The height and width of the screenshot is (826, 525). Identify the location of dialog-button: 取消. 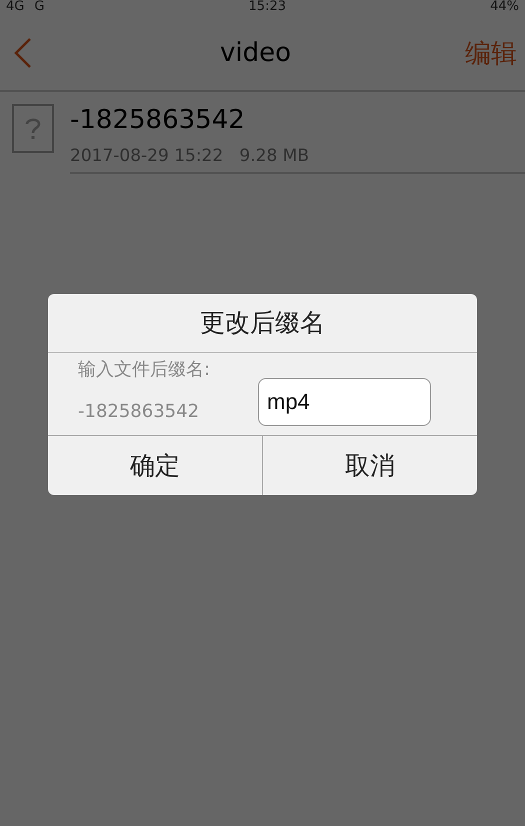
(369, 465).